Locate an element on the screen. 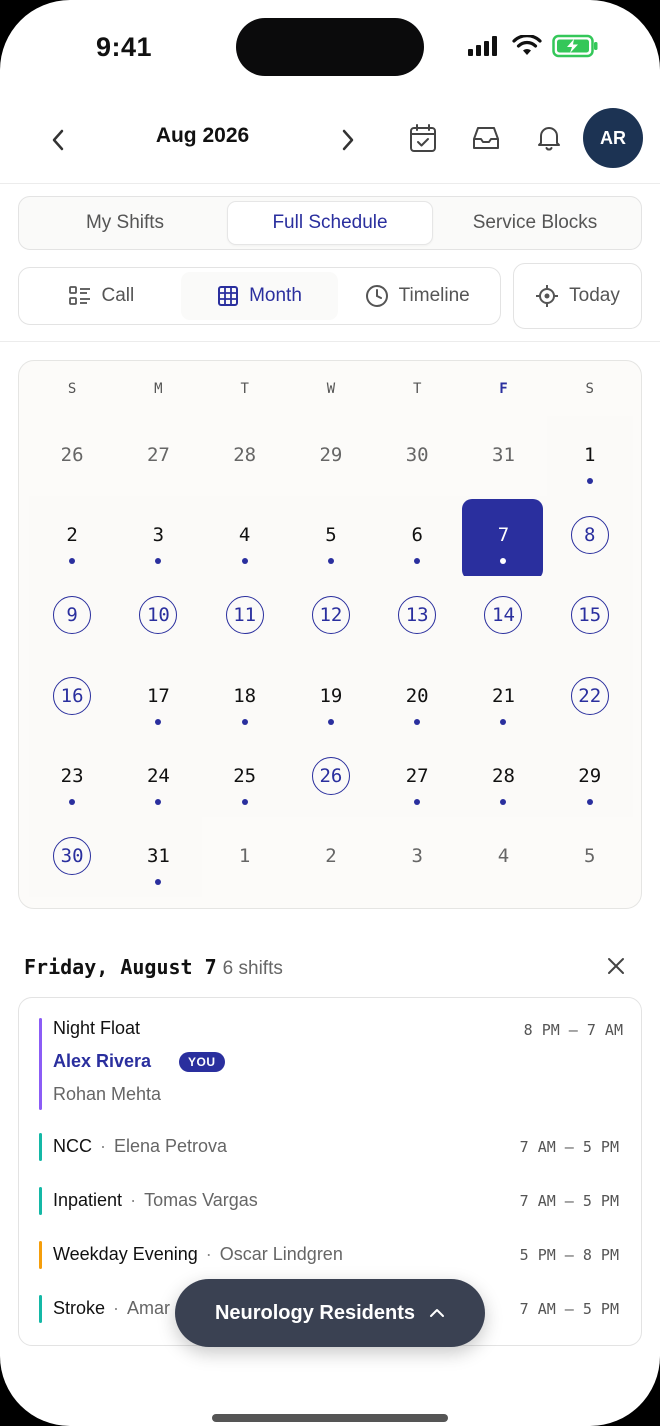 The height and width of the screenshot is (1426, 660). calendar-day: 16 is located at coordinates (72, 696).